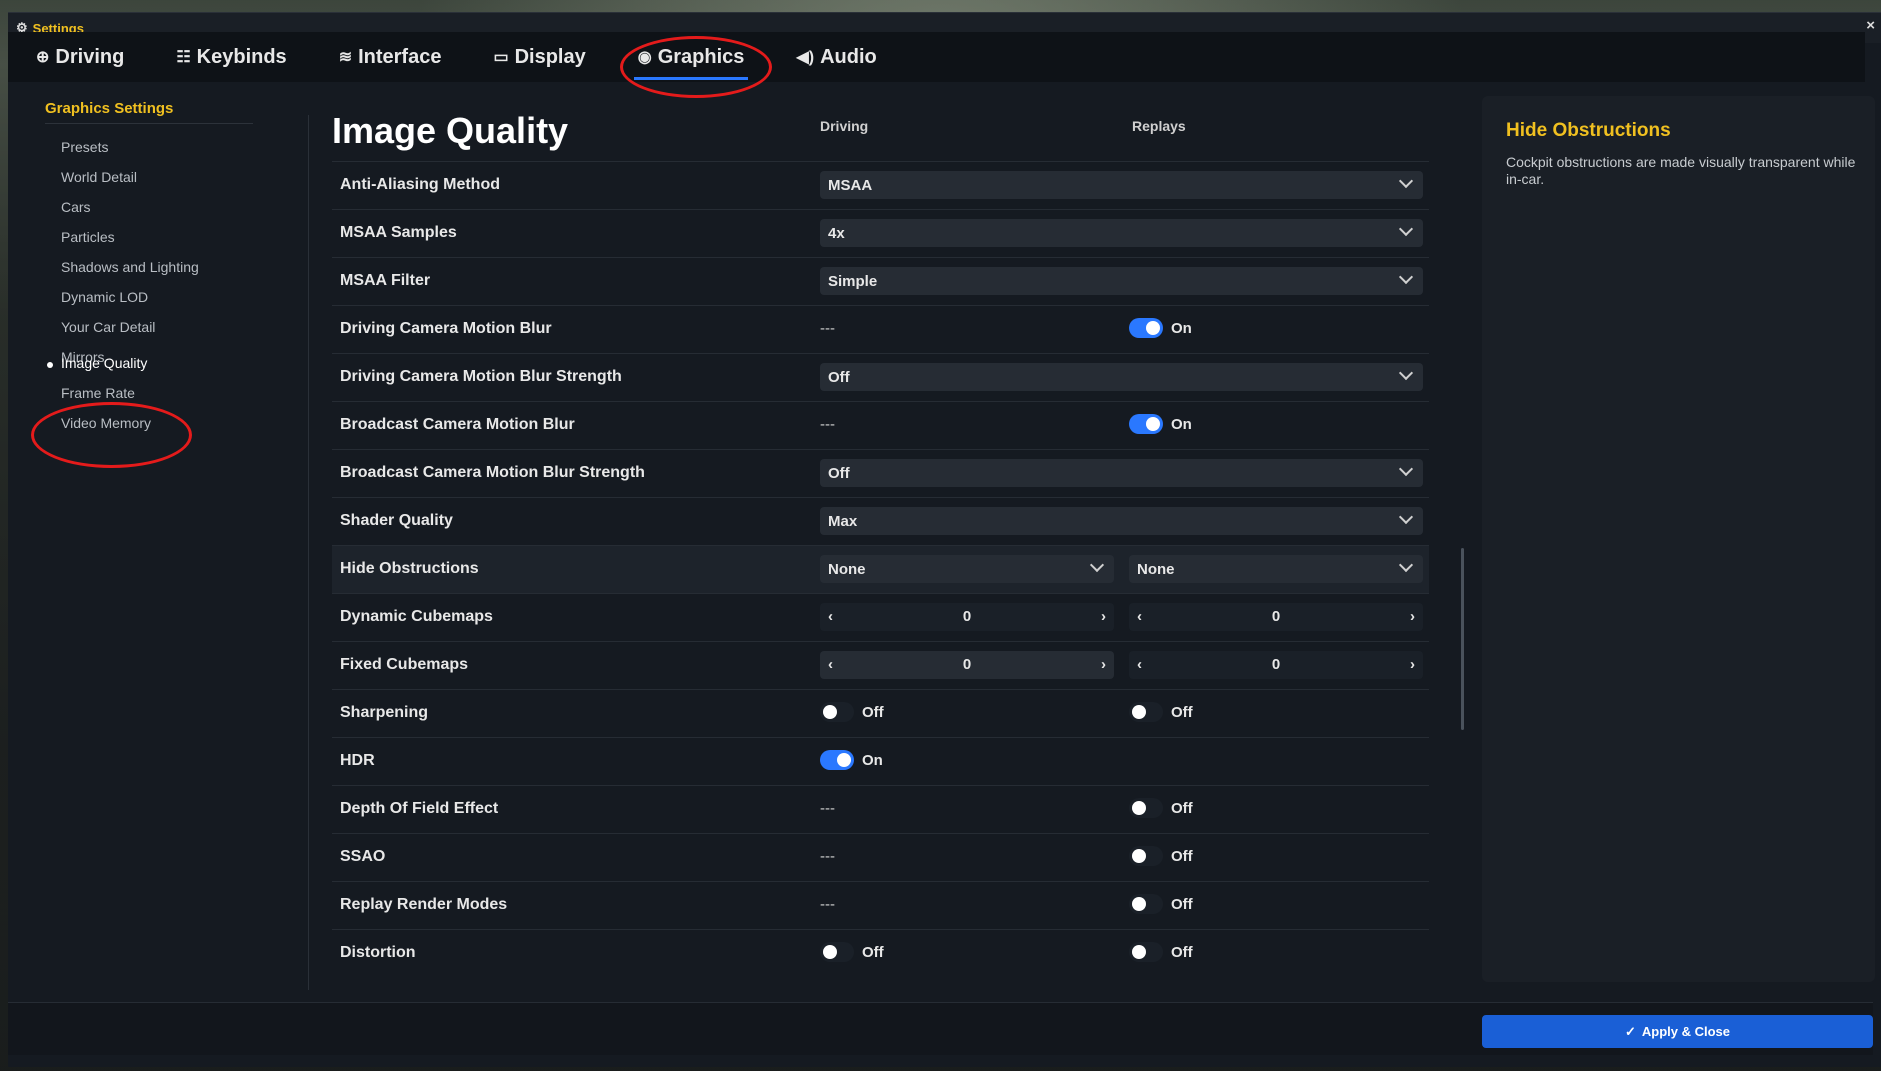  I want to click on distortion-replays-toggle: Off, so click(1161, 952).